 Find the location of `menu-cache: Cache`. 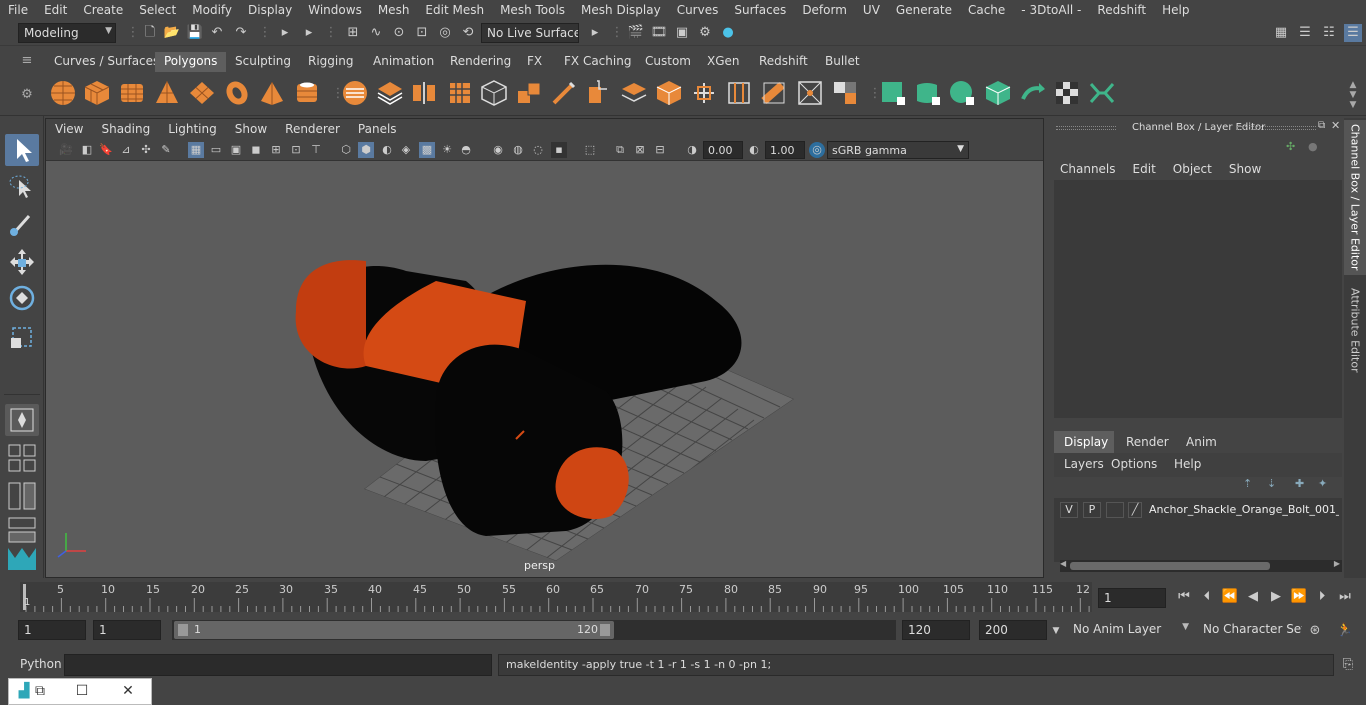

menu-cache: Cache is located at coordinates (986, 10).